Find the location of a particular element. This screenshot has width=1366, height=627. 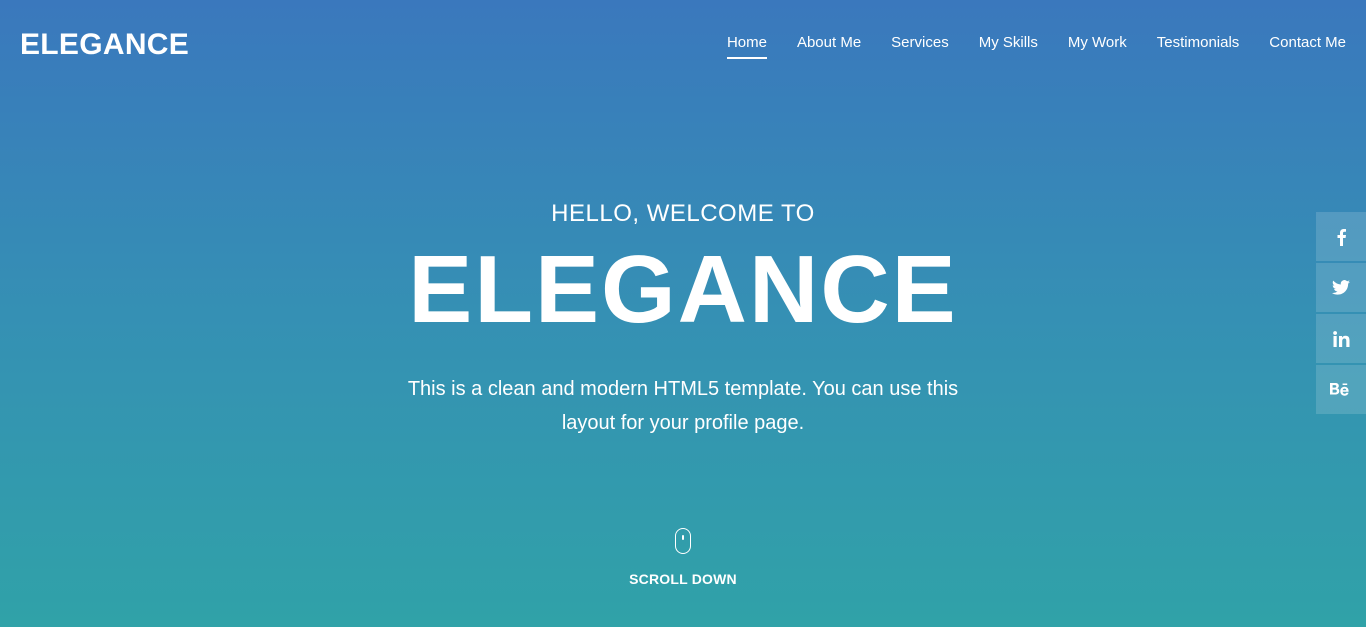

nav-item-my-skills: My Skills is located at coordinates (1008, 46).